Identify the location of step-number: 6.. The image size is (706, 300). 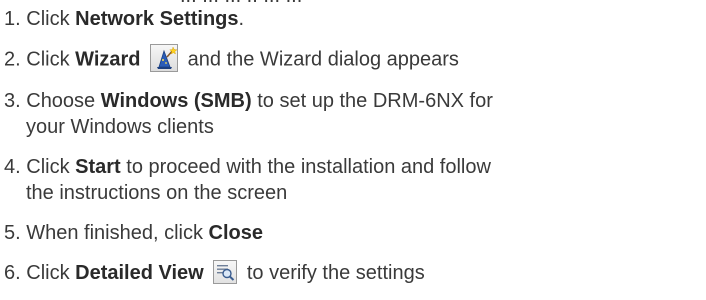
(12, 273).